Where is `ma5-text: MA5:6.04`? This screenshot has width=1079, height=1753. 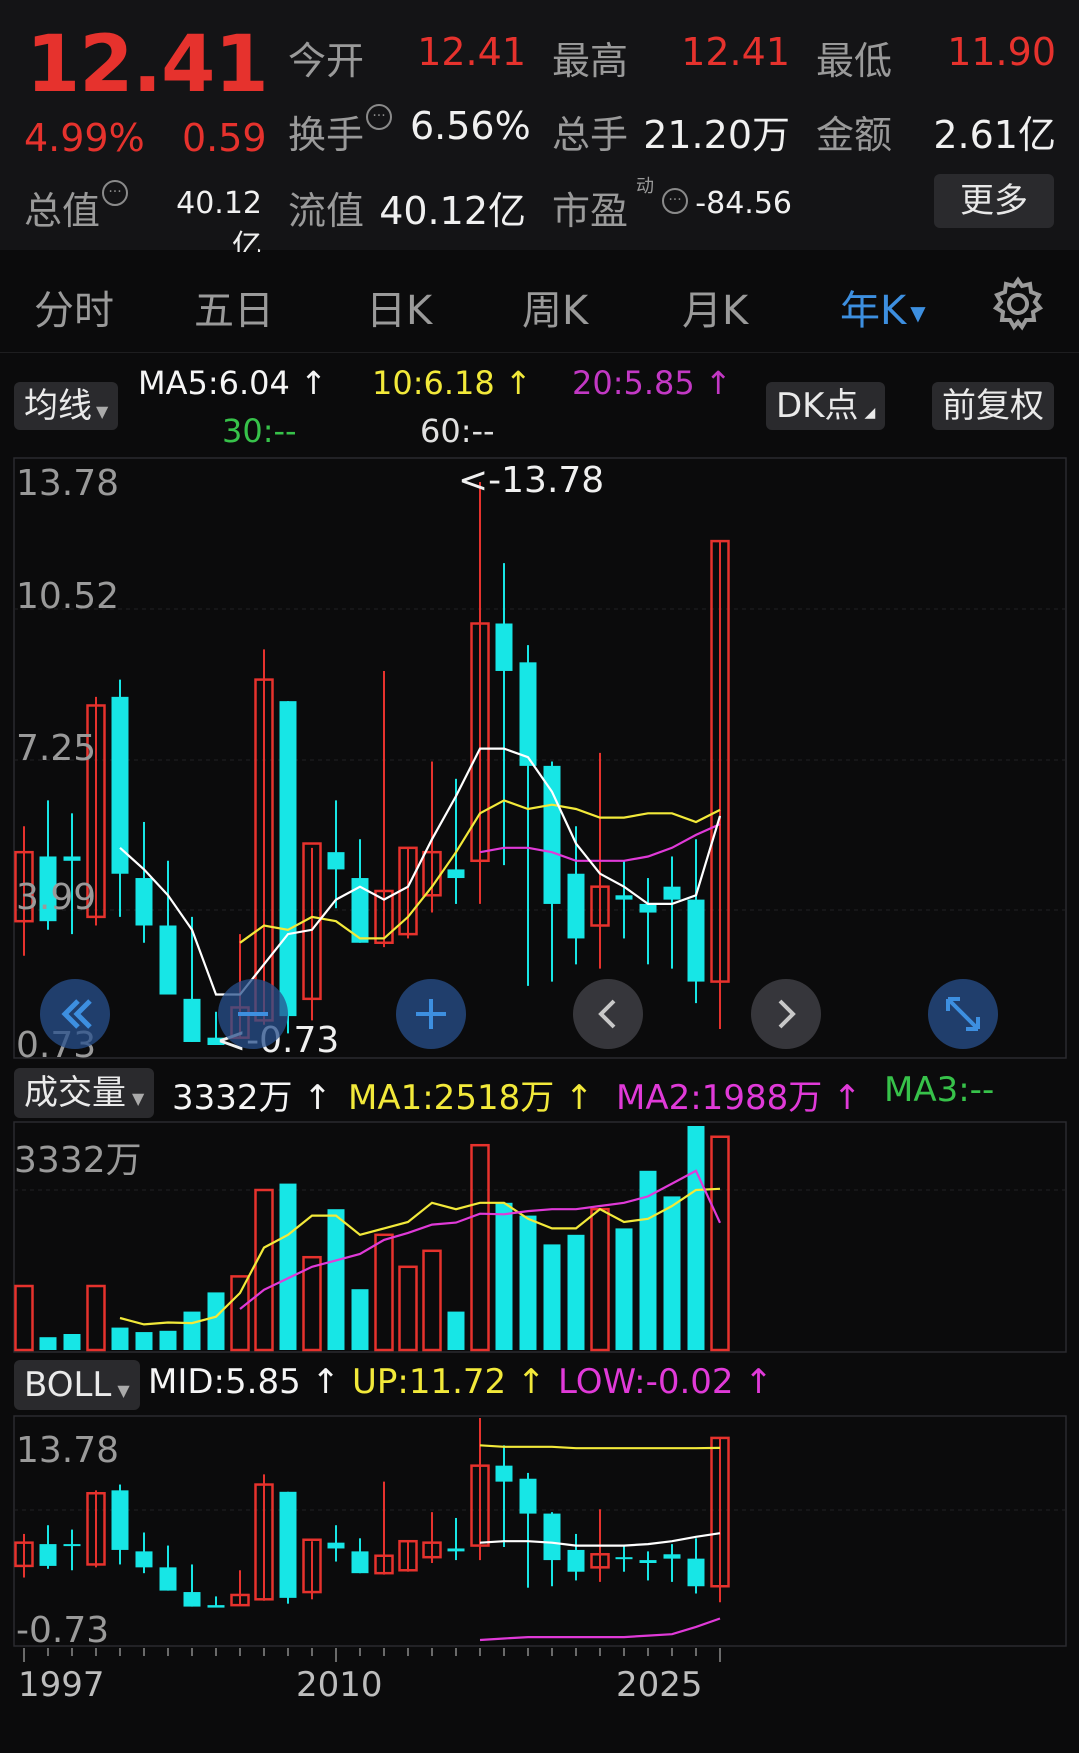 ma5-text: MA5:6.04 is located at coordinates (214, 383).